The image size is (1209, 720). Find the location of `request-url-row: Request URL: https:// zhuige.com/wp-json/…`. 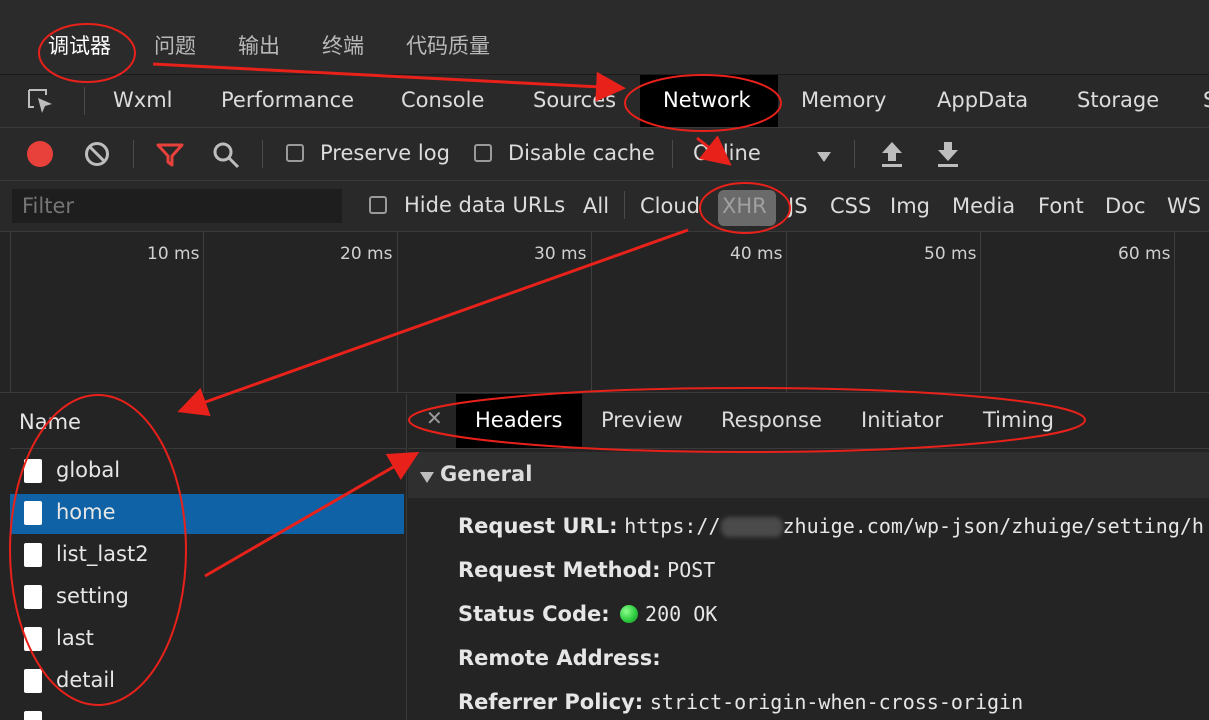

request-url-row: Request URL: https:// zhuige.com/wp-json/… is located at coordinates (831, 526).